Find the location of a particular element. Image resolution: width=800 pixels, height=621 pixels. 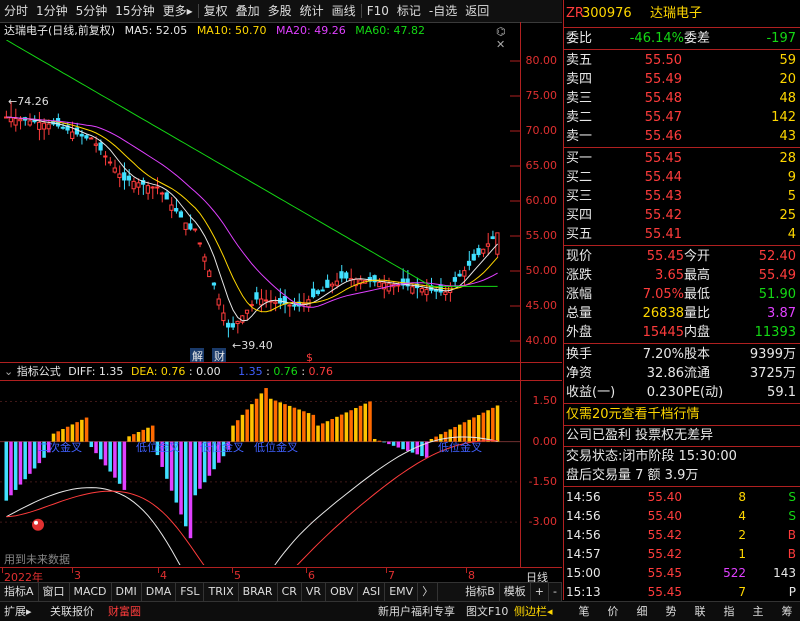

indicator-tab: ASI is located at coordinates (372, 592).